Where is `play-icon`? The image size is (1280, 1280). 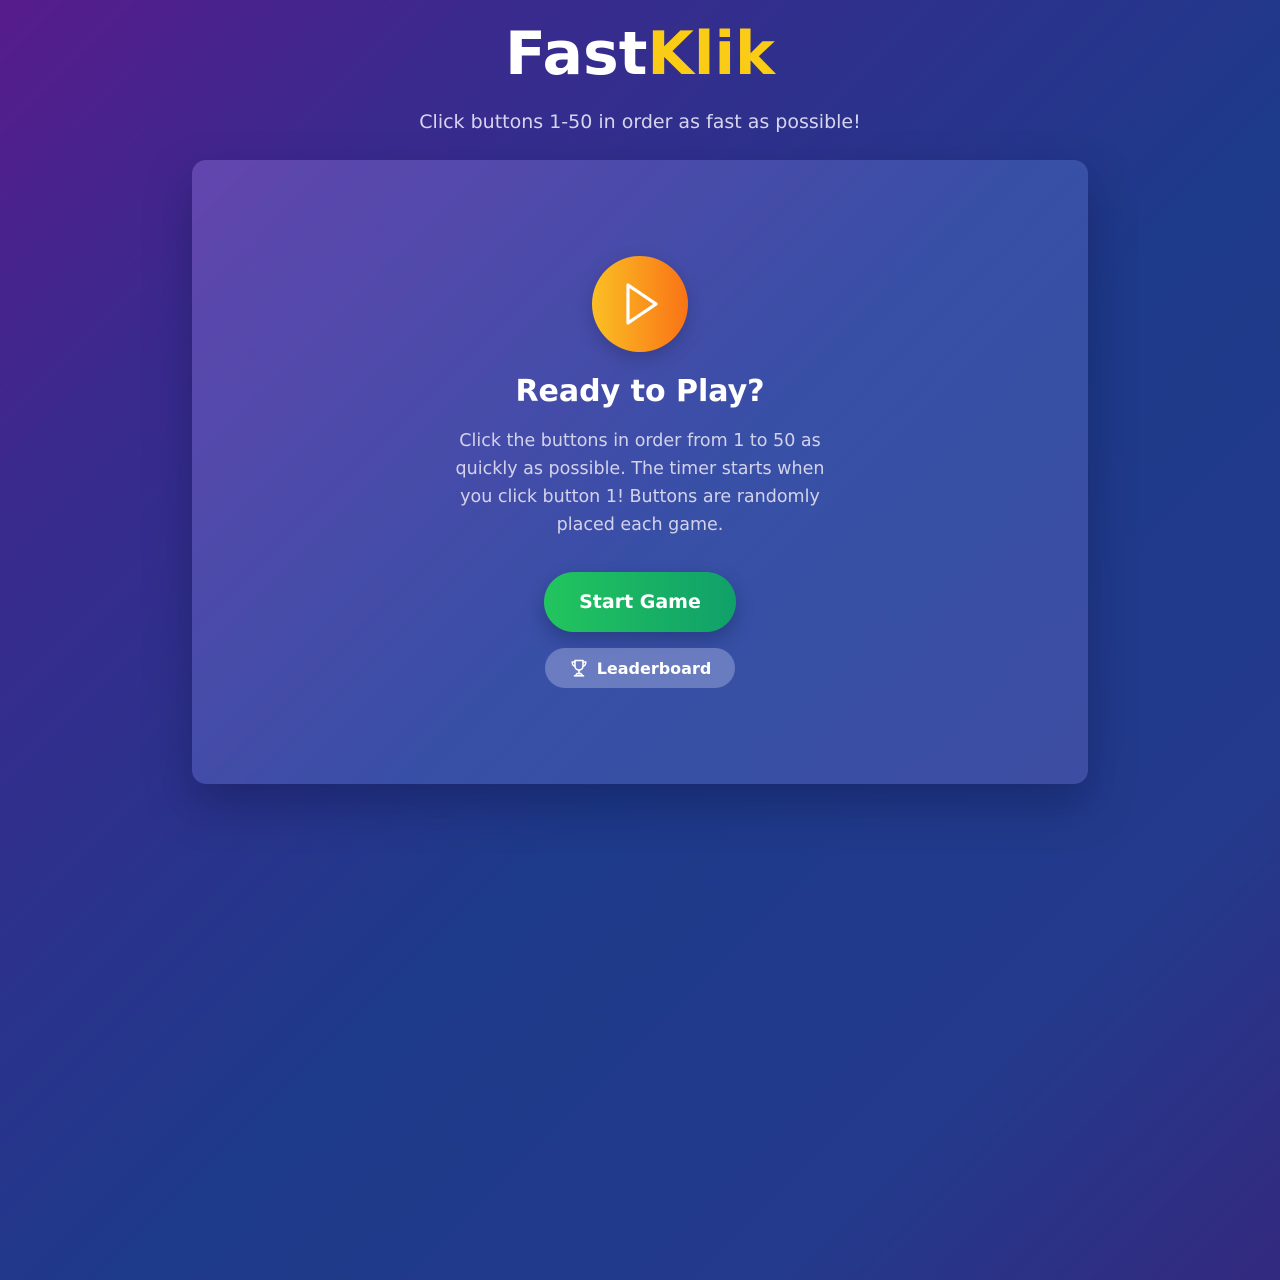
play-icon is located at coordinates (640, 304).